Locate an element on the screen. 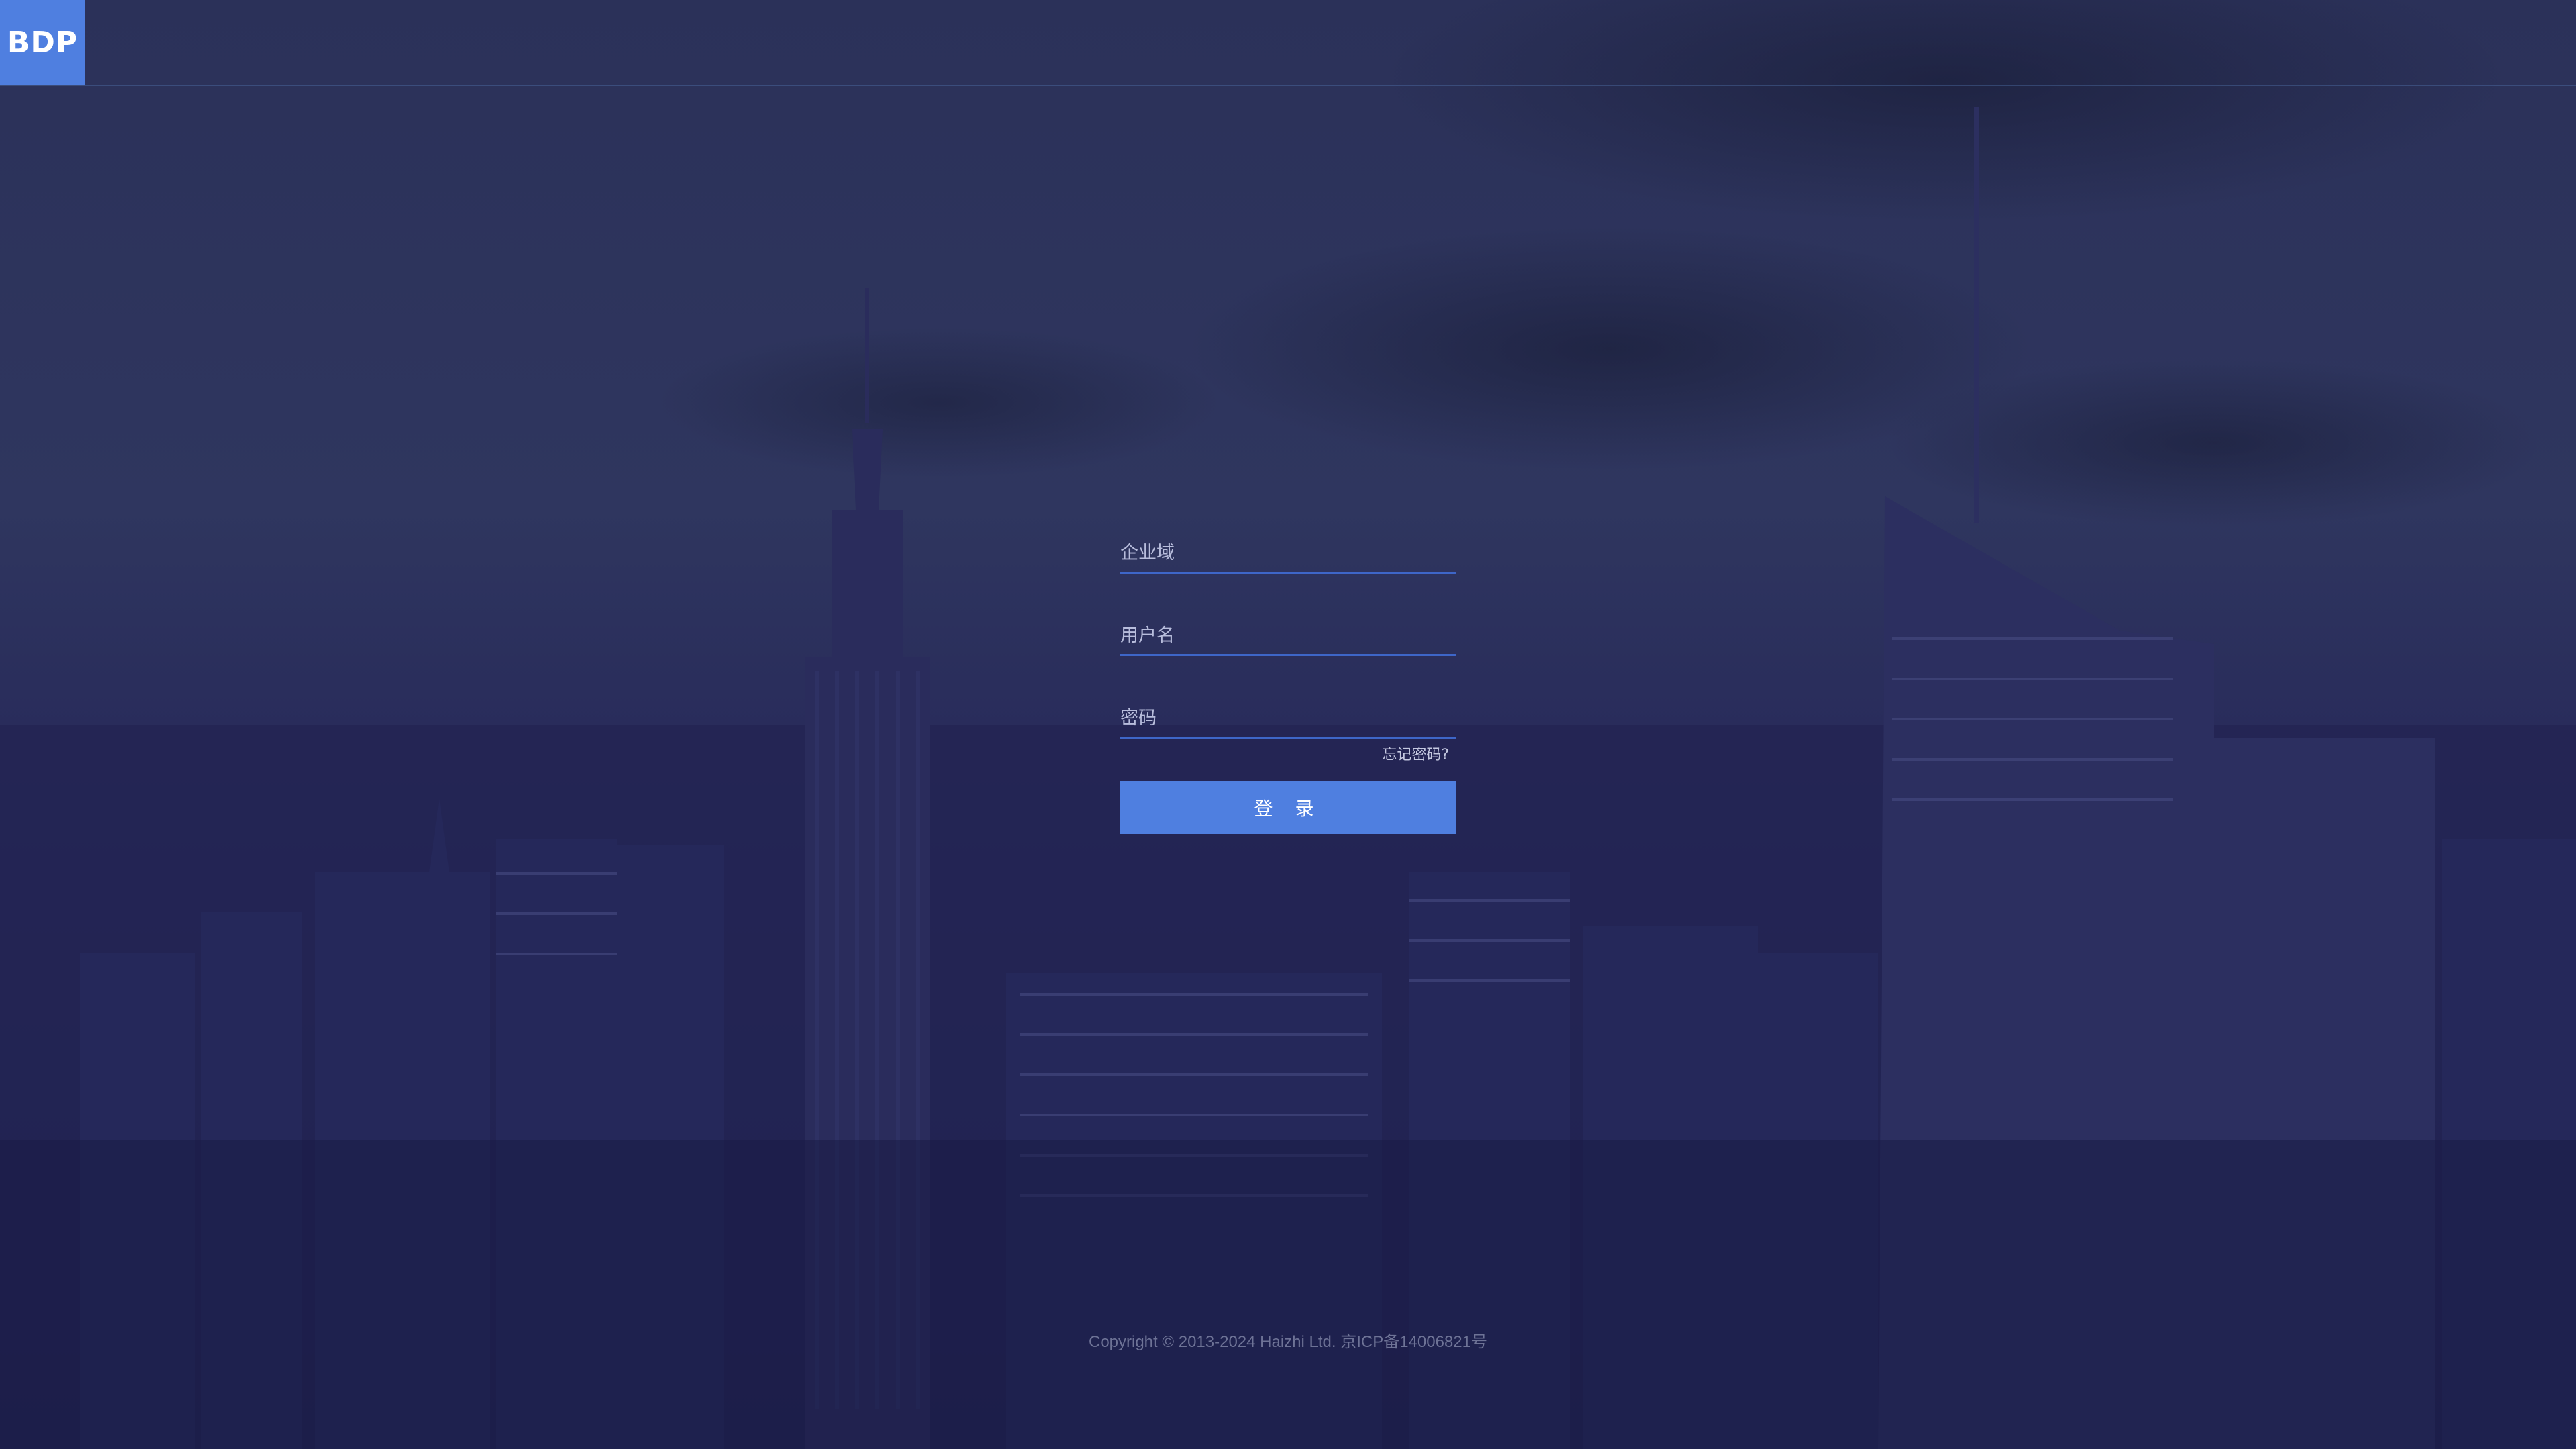 Image resolution: width=2576 pixels, height=1449 pixels. top-bar: BDP is located at coordinates (1288, 43).